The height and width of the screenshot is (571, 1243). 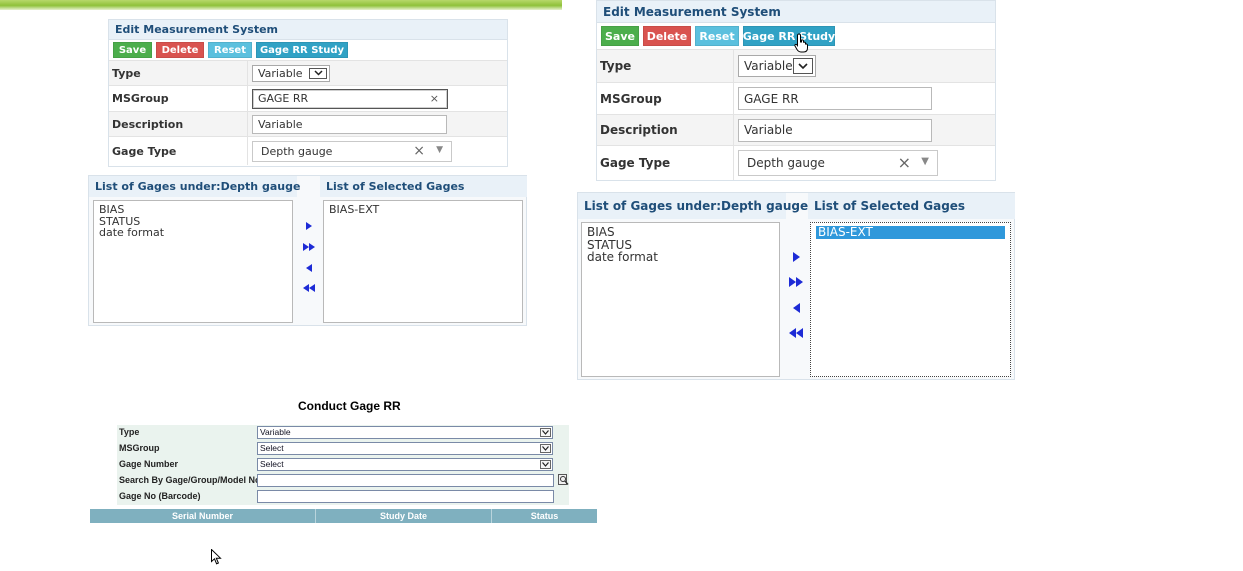 I want to click on conduct-type-value: Variable, so click(x=275, y=432).